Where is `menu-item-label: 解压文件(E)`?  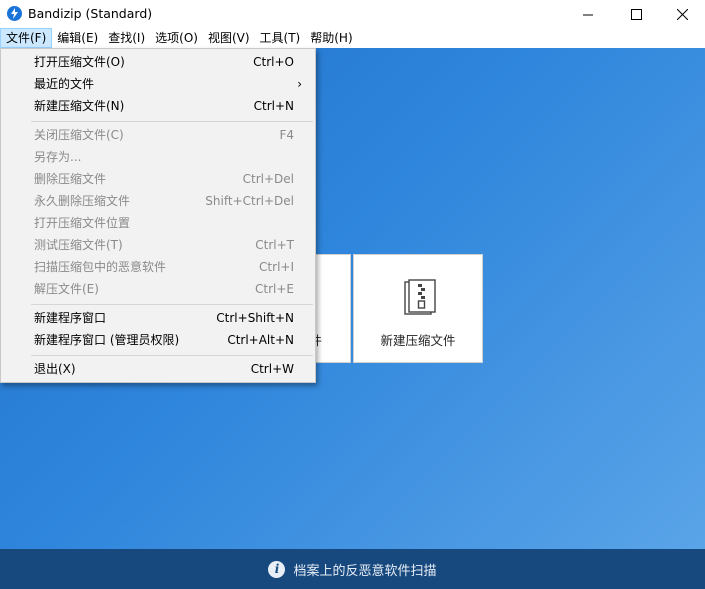 menu-item-label: 解压文件(E) is located at coordinates (66, 289).